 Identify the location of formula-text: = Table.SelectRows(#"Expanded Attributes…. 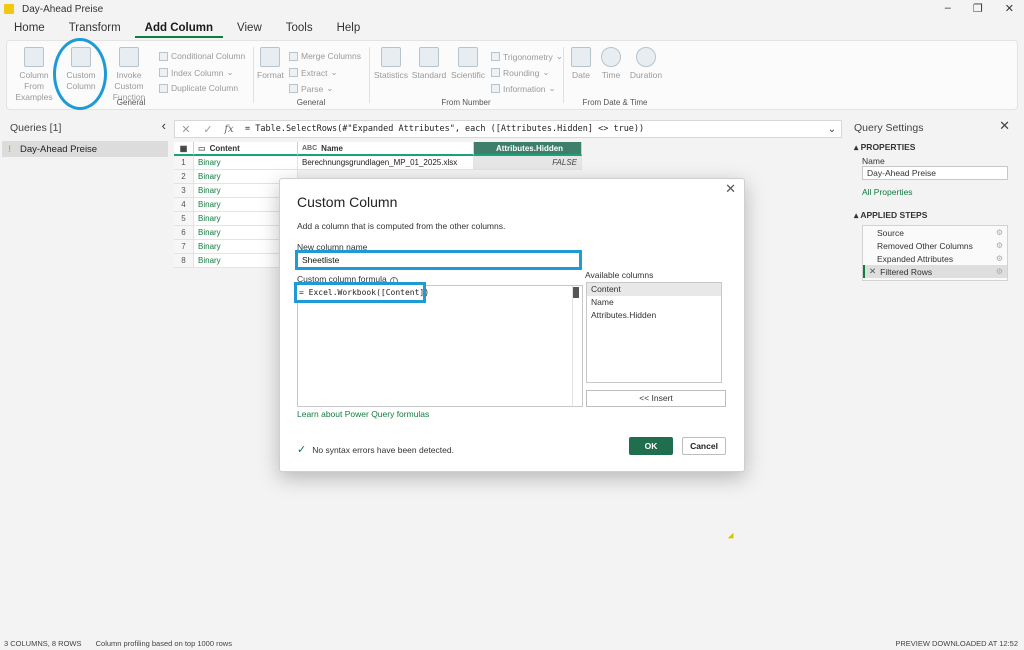
(534, 129).